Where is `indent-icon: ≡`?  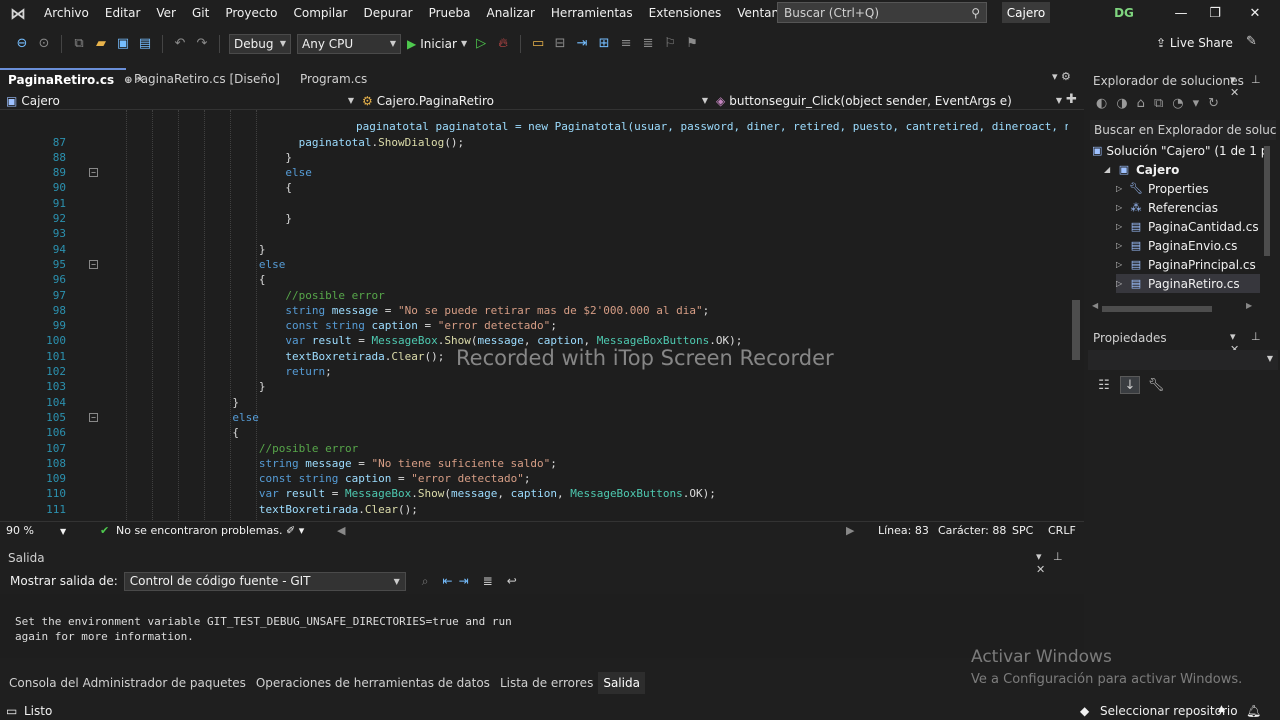
indent-icon: ≡ is located at coordinates (626, 43).